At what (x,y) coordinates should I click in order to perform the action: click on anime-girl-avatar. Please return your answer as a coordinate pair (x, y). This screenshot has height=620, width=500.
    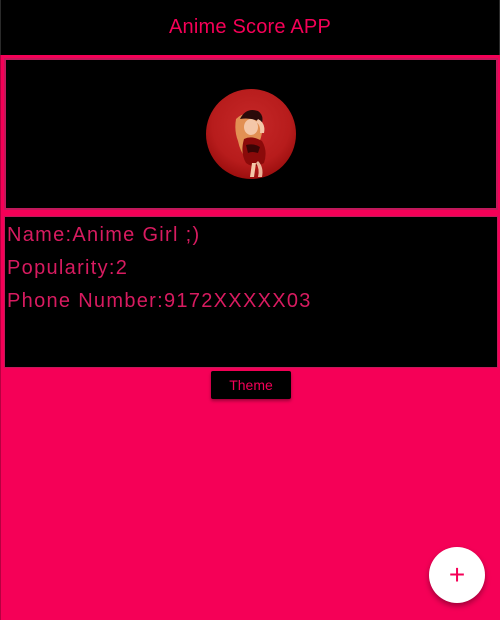
    Looking at the image, I should click on (251, 134).